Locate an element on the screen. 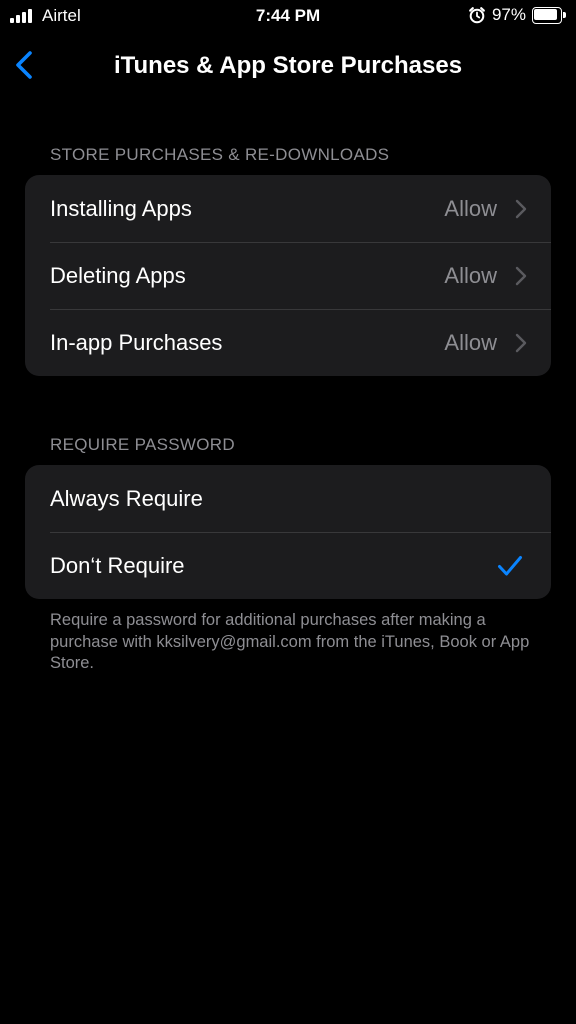 This screenshot has width=576, height=1024. alarm-icon is located at coordinates (477, 15).